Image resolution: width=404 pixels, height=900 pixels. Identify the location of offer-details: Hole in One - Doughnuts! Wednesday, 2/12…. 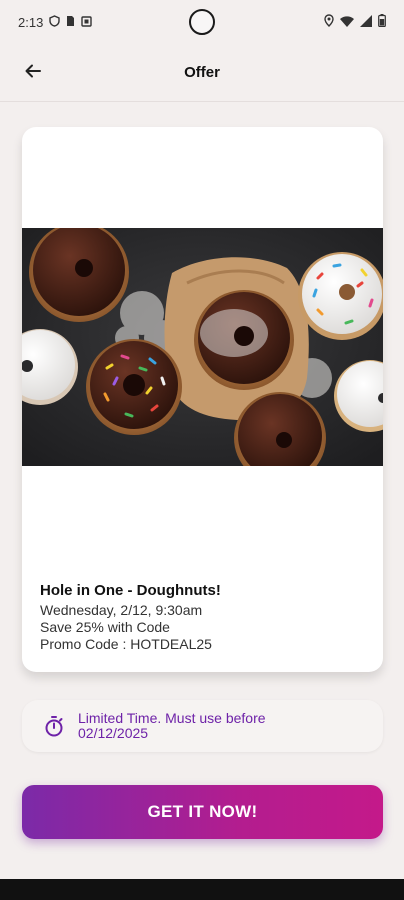
(200, 617).